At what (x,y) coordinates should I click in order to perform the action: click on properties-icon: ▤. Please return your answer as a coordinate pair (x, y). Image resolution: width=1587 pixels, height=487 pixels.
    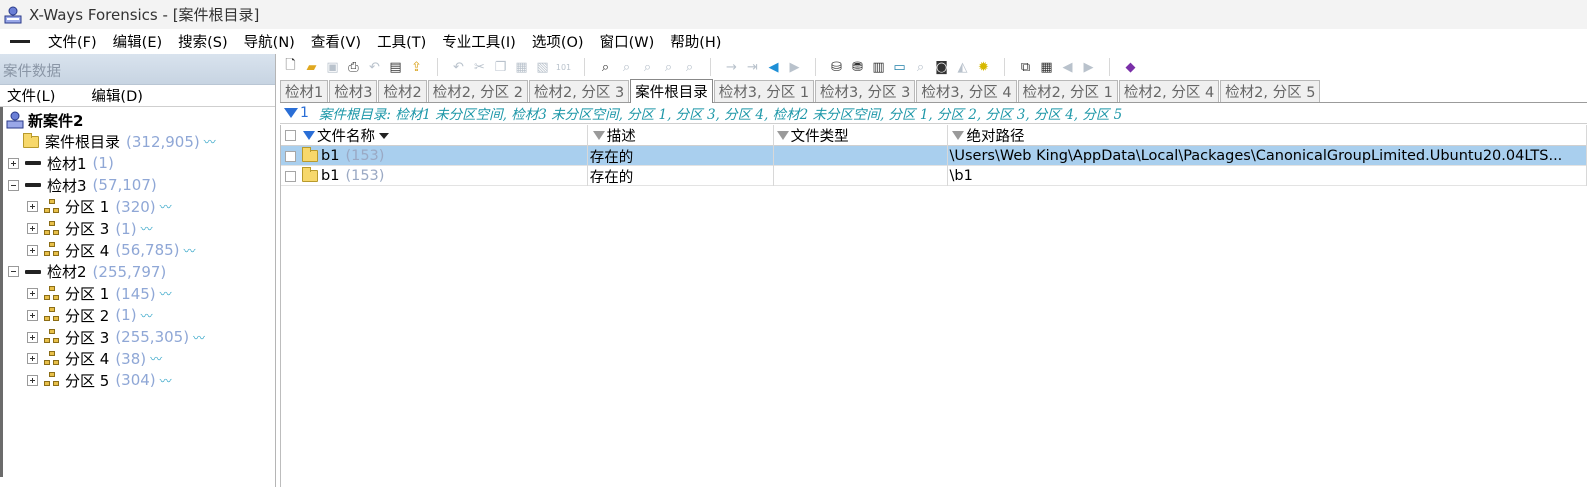
    Looking at the image, I should click on (395, 67).